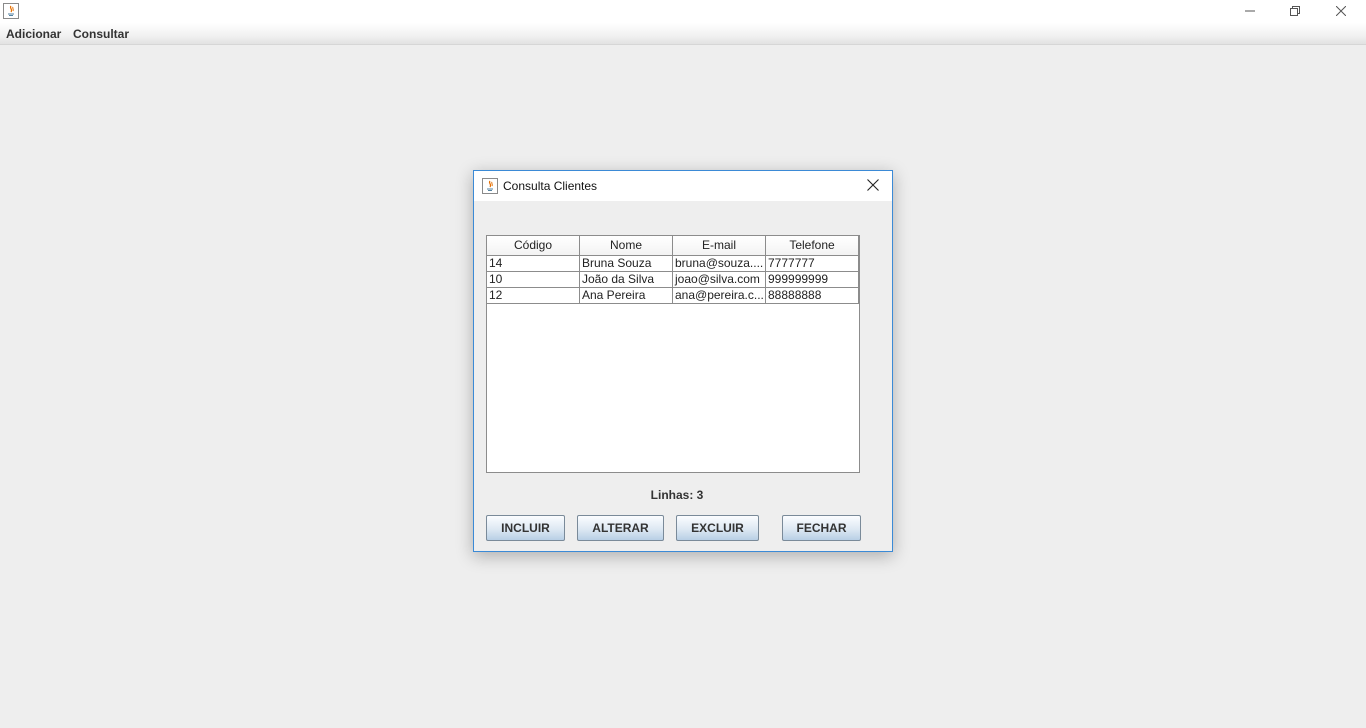 Image resolution: width=1366 pixels, height=728 pixels. Describe the element at coordinates (812, 279) in the screenshot. I see `cell-telefone: 999999999` at that location.